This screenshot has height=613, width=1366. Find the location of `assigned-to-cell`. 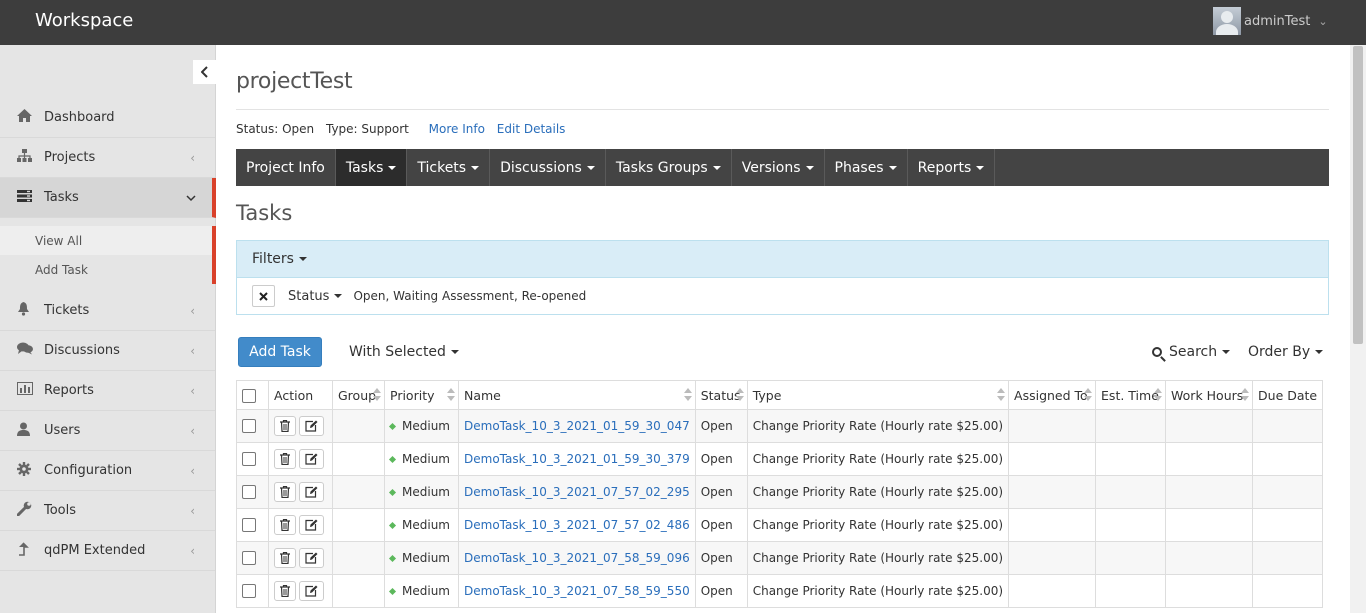

assigned-to-cell is located at coordinates (1052, 492).